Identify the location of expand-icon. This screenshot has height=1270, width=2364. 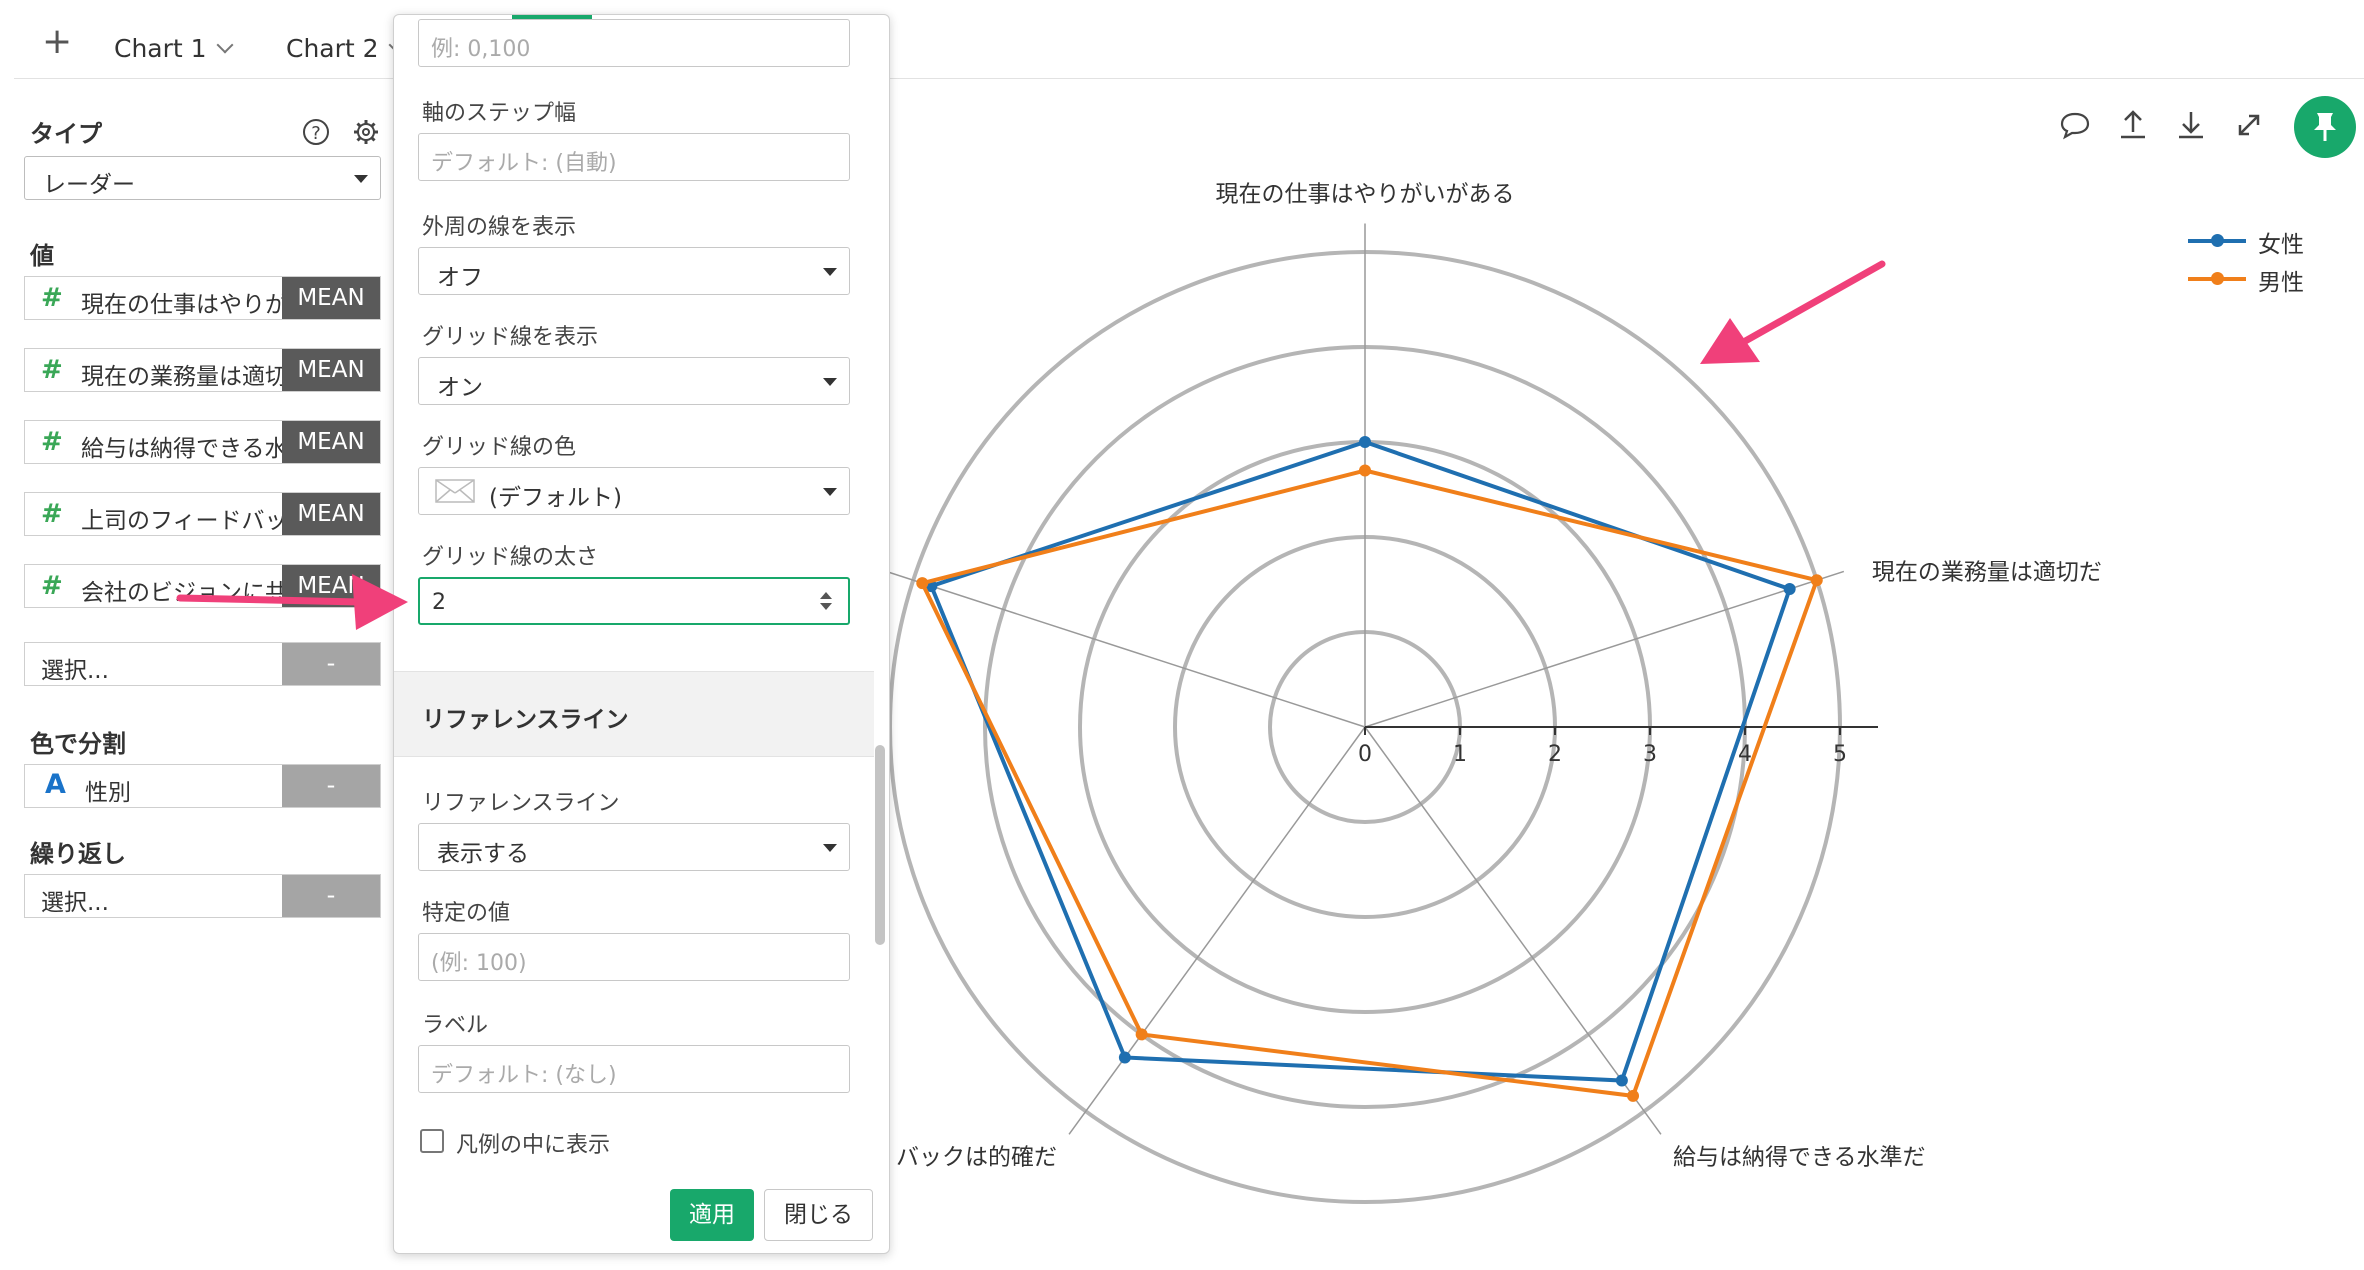
(2249, 125).